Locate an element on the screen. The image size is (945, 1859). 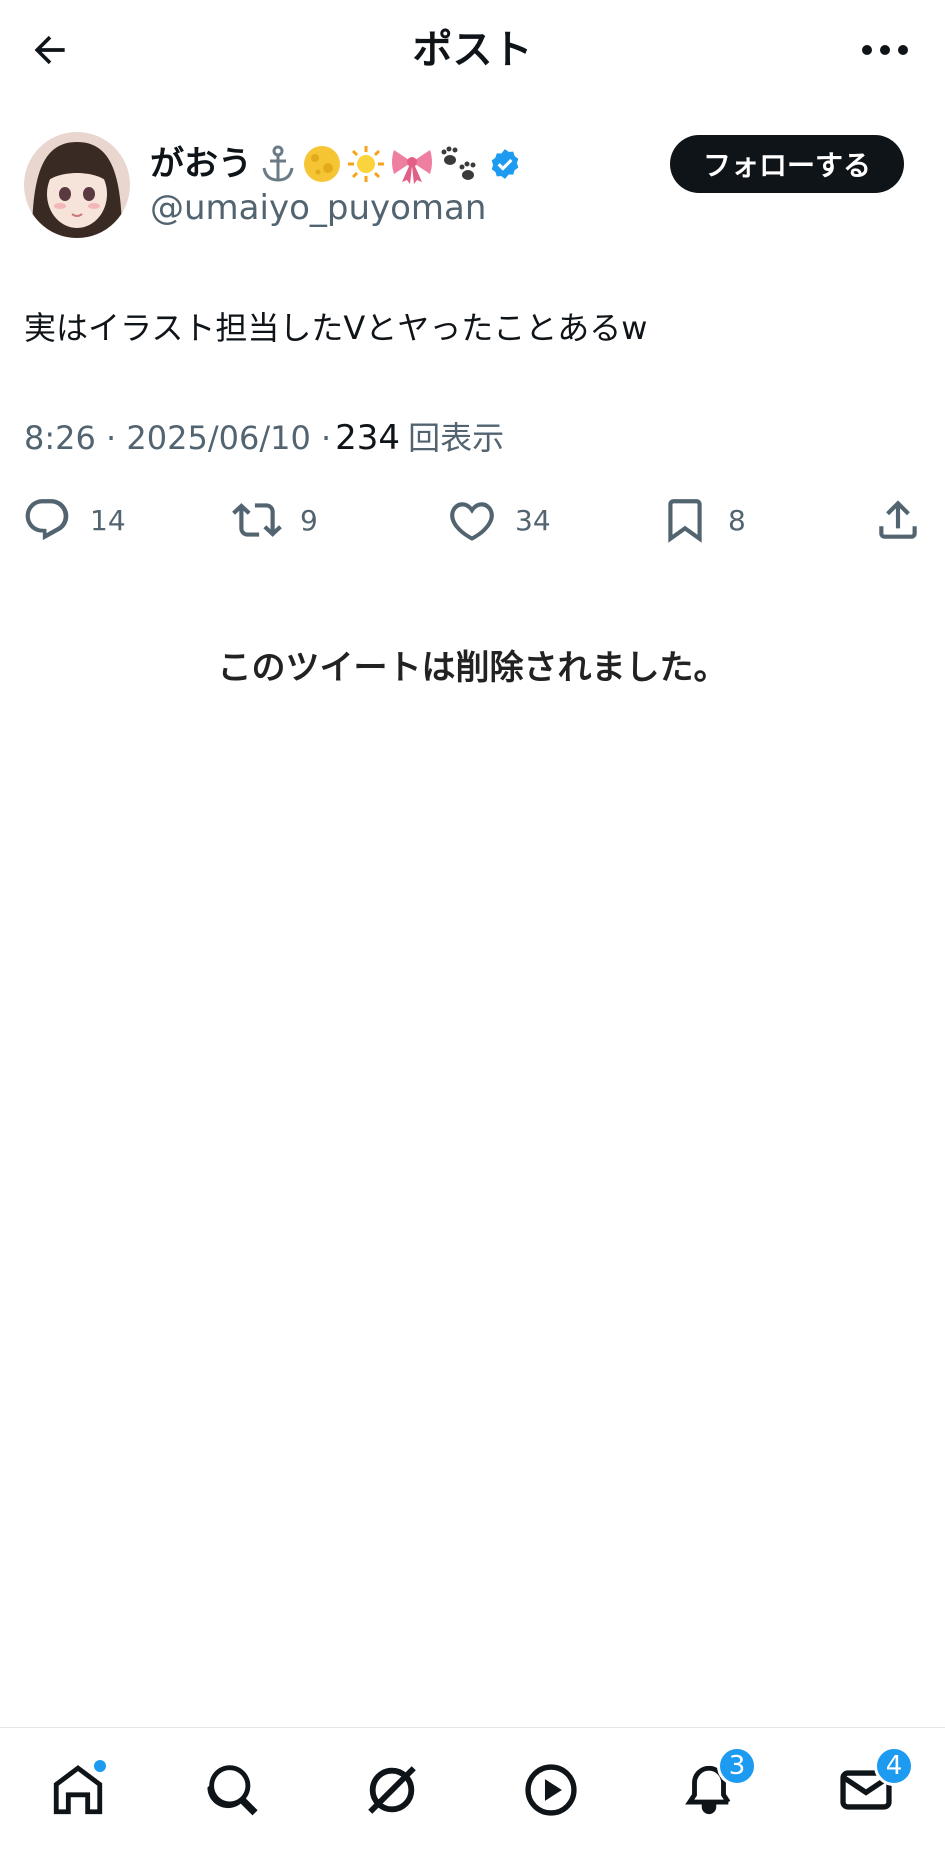
nav-search is located at coordinates (234, 1790).